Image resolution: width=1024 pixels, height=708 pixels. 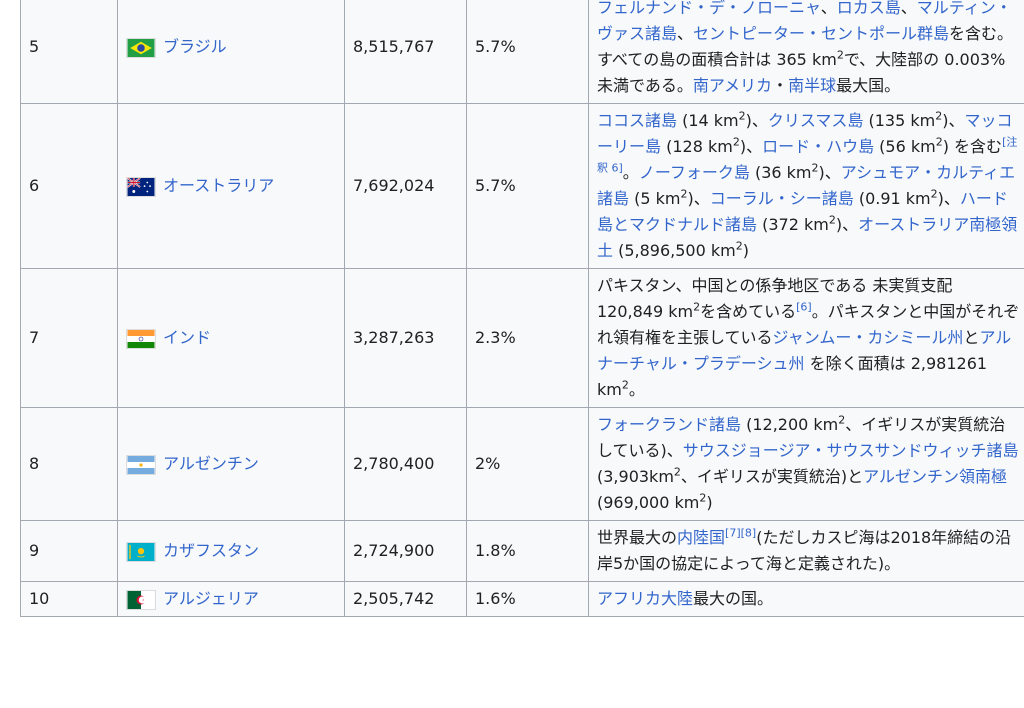 I want to click on percent-cell: 1.8%, so click(x=527, y=551).